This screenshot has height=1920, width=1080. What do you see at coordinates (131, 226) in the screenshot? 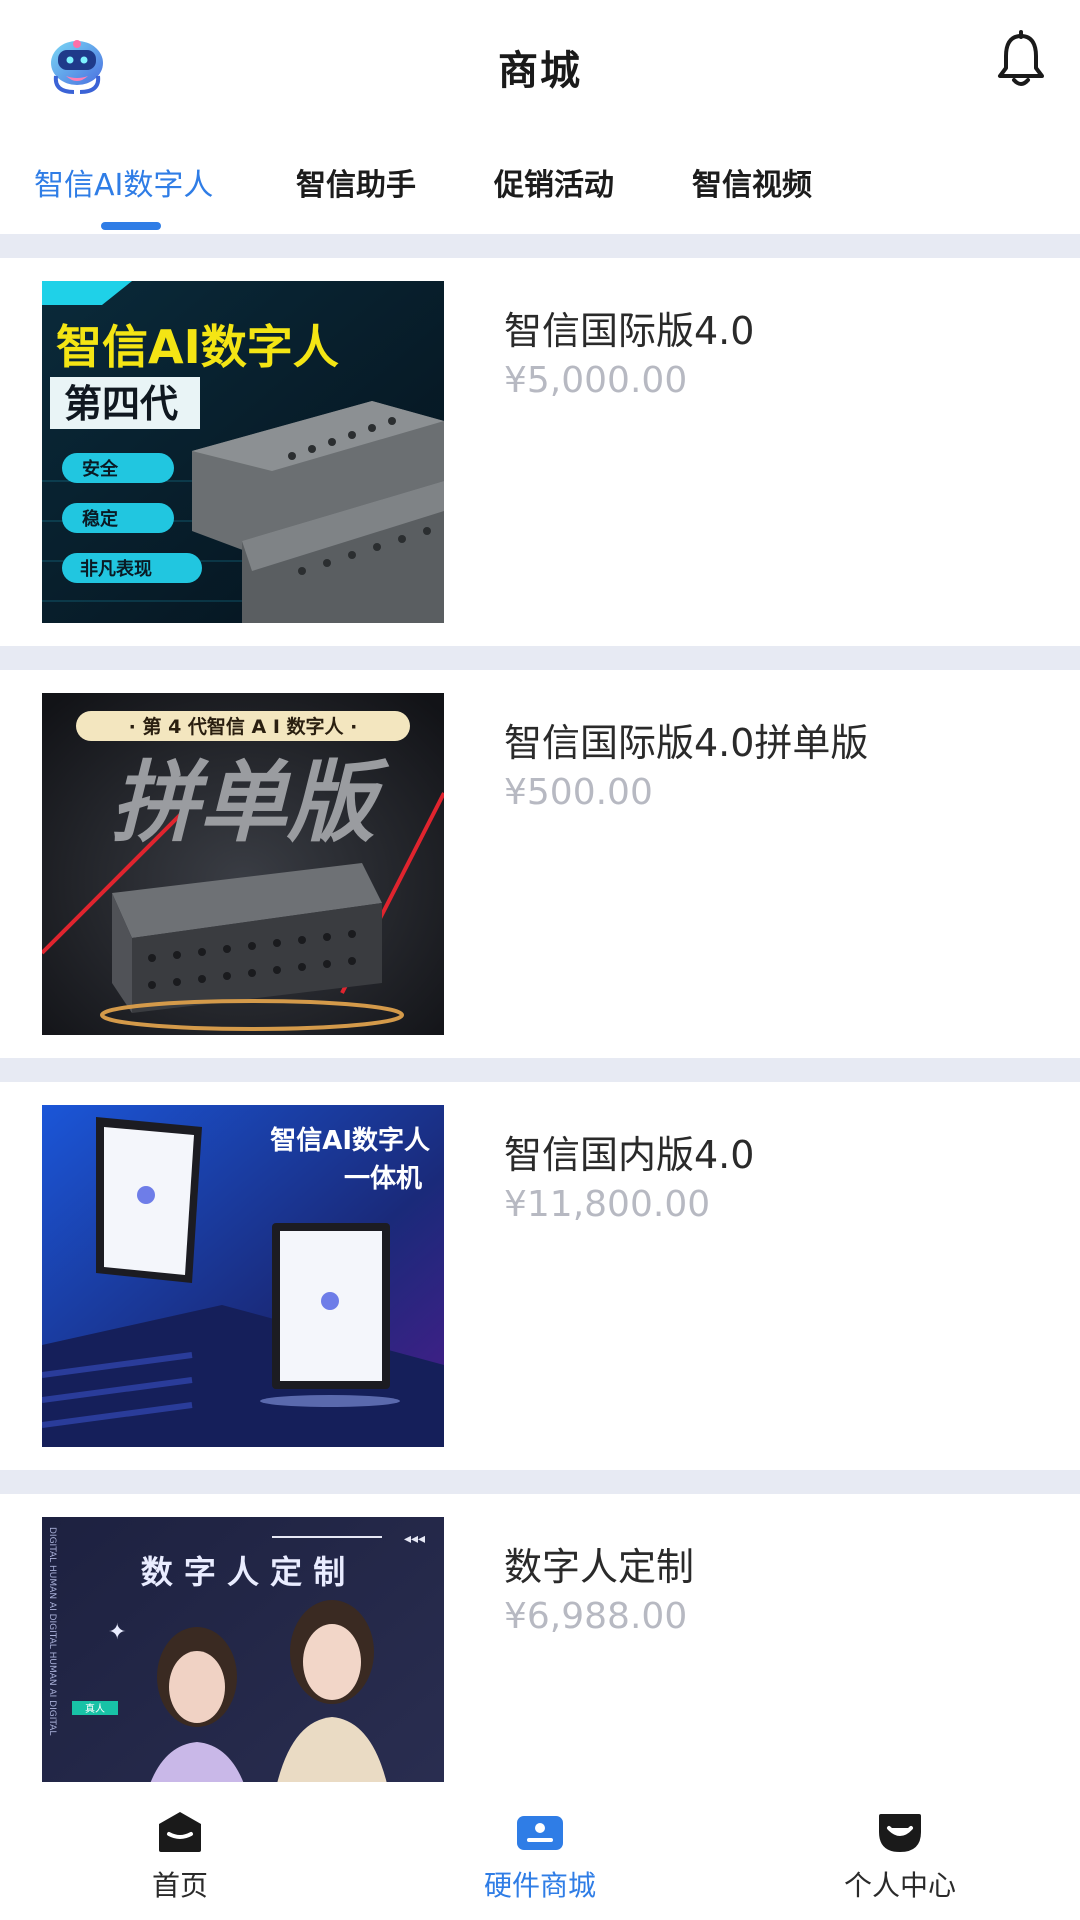
I see `active-tab-indicator` at bounding box center [131, 226].